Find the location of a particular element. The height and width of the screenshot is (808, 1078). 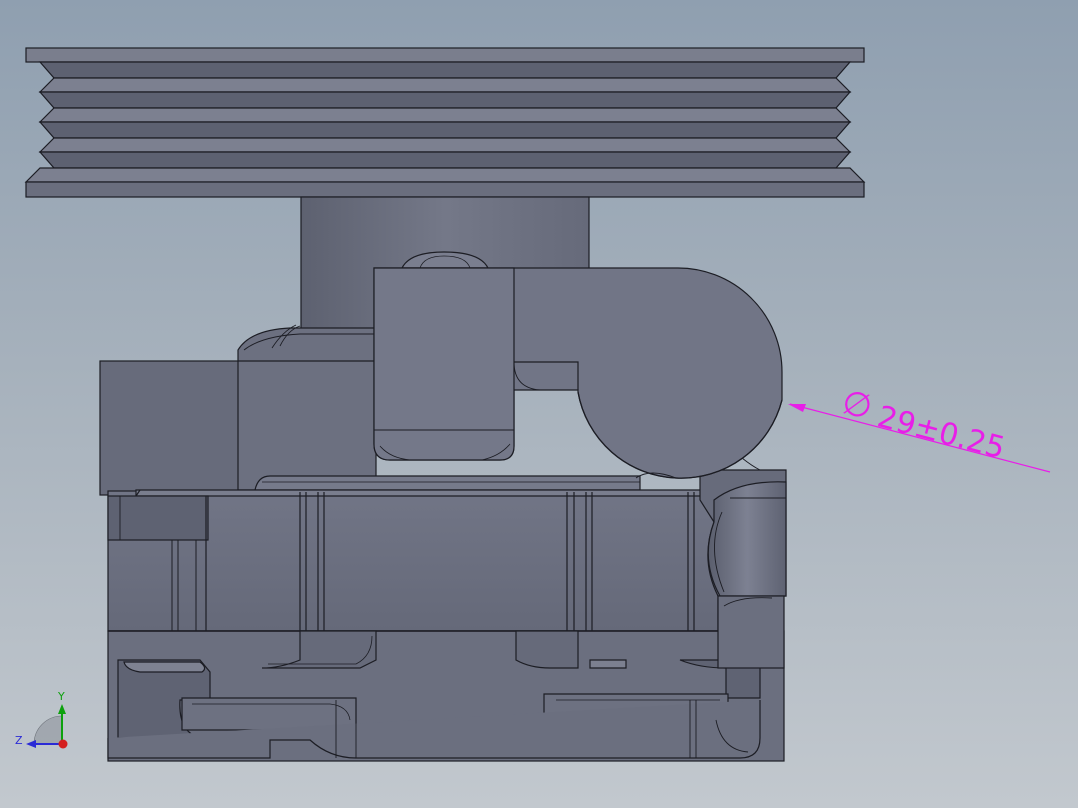

diameter-symbol: ∅ is located at coordinates (857, 405).